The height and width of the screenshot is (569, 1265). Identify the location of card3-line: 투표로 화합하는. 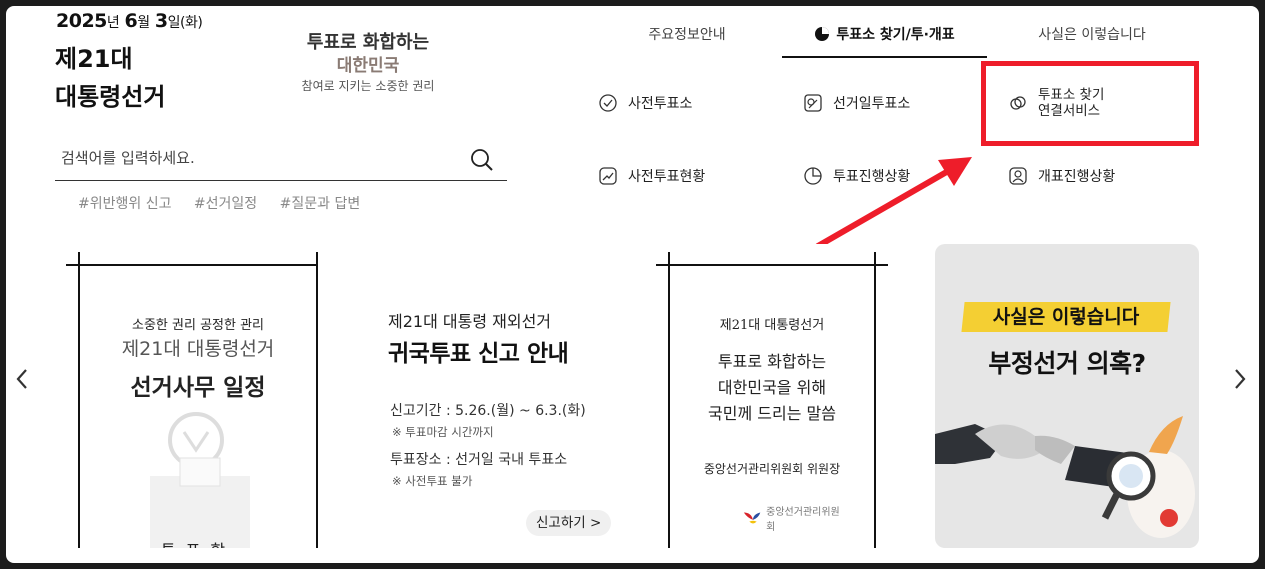
(772, 361).